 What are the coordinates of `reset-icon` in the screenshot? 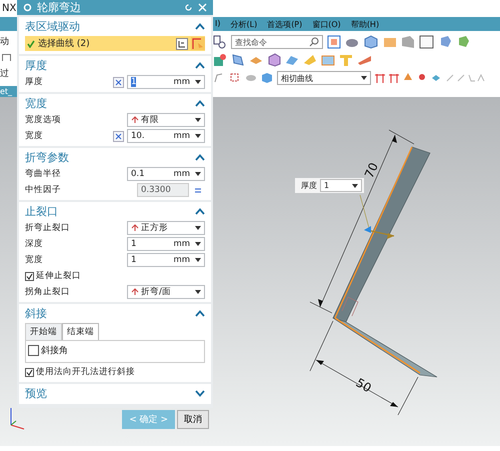 It's located at (188, 7).